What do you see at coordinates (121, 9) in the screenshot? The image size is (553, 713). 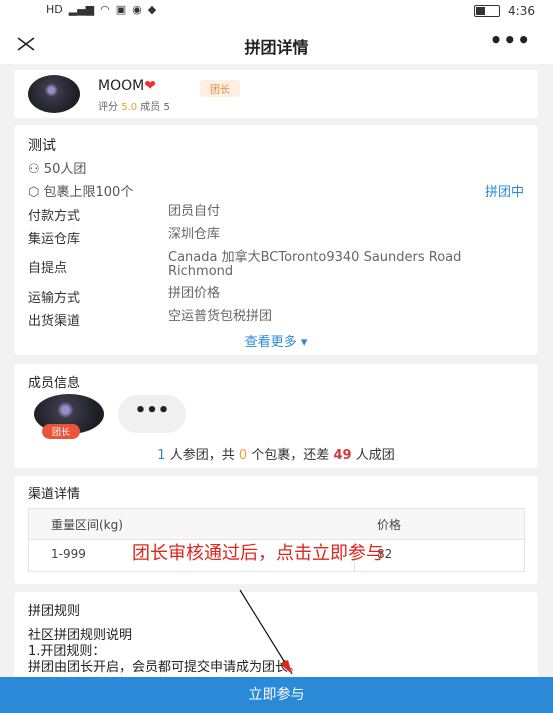 I see `app-icon: ▣` at bounding box center [121, 9].